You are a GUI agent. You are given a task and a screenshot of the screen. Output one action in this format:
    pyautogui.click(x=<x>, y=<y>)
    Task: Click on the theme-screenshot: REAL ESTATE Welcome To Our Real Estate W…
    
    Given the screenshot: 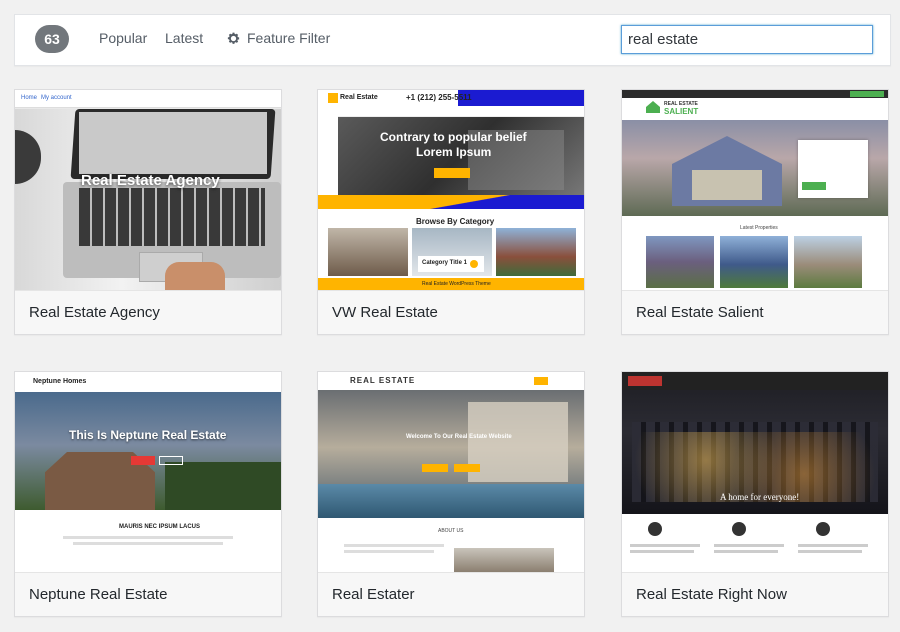 What is the action you would take?
    pyautogui.click(x=451, y=472)
    